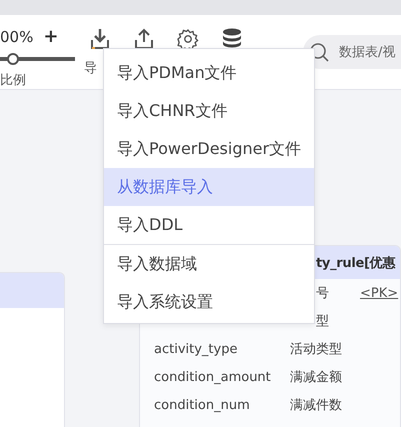 The height and width of the screenshot is (427, 401). What do you see at coordinates (144, 39) in the screenshot?
I see `upload-icon` at bounding box center [144, 39].